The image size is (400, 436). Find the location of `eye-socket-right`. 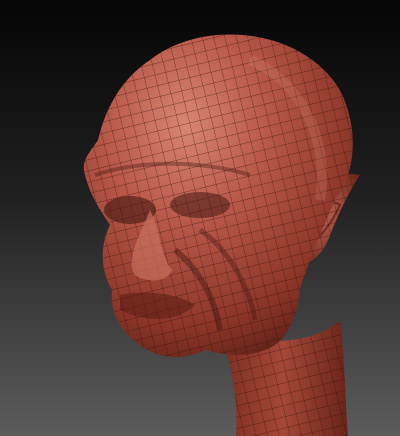

eye-socket-right is located at coordinates (200, 205).